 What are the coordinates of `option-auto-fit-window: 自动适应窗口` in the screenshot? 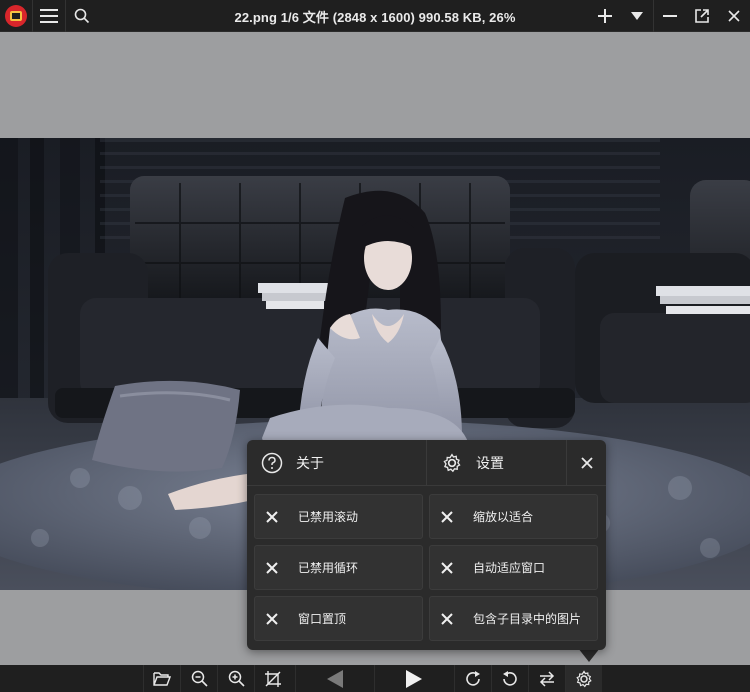 It's located at (513, 567).